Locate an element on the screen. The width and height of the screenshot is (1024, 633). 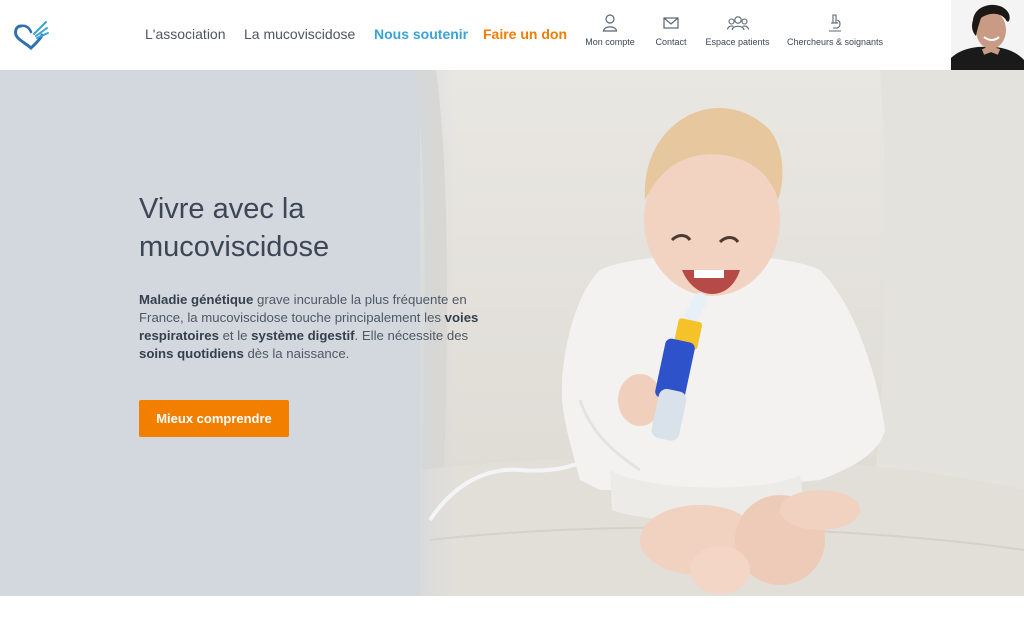
user-avatar is located at coordinates (987, 35).